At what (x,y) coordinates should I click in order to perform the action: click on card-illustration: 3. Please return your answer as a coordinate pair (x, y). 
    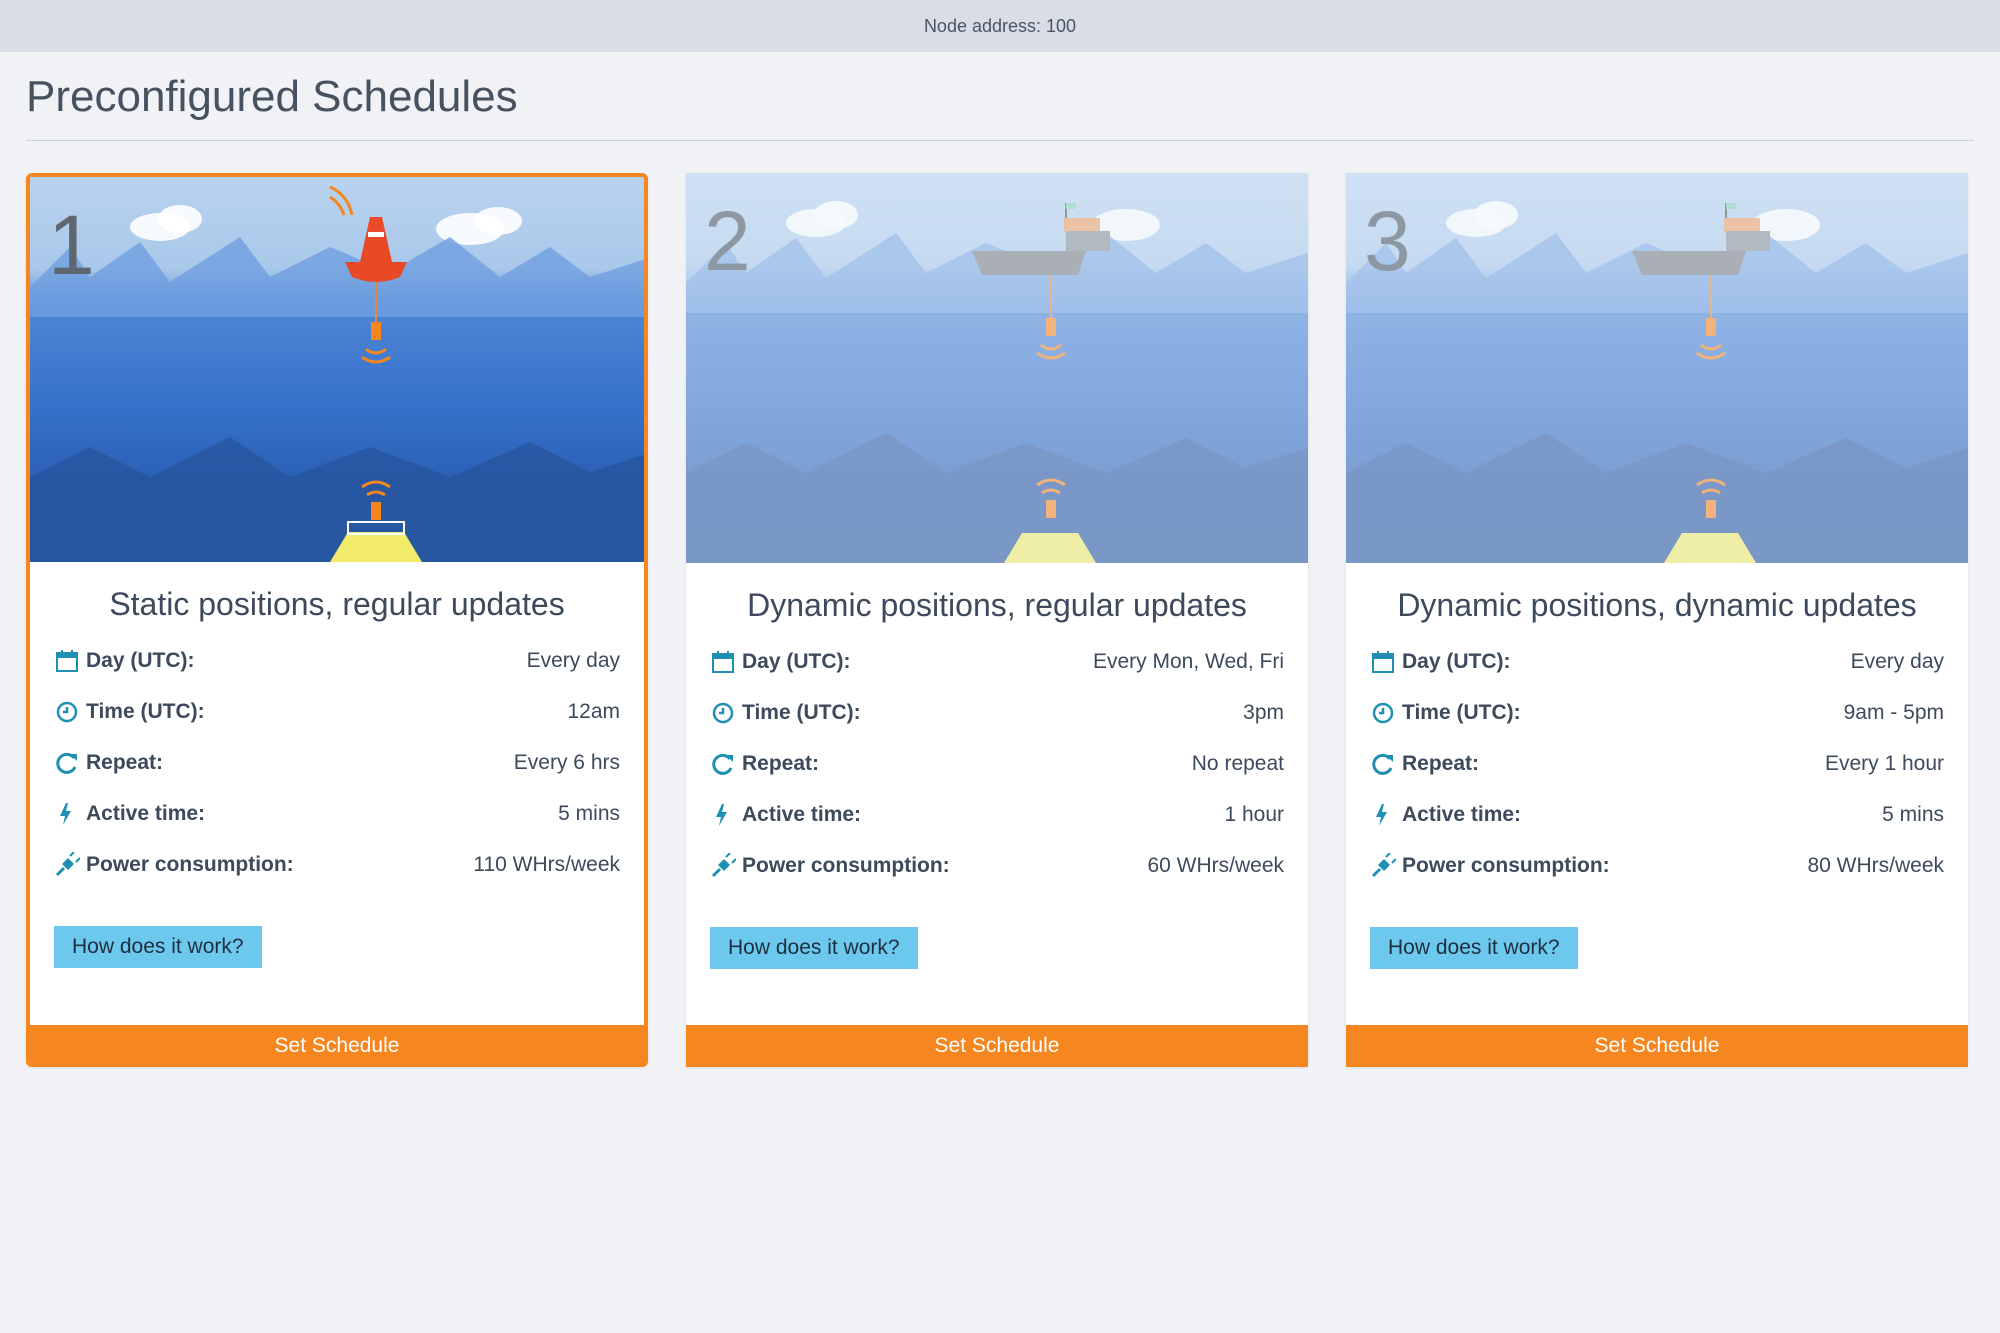
    Looking at the image, I should click on (1657, 368).